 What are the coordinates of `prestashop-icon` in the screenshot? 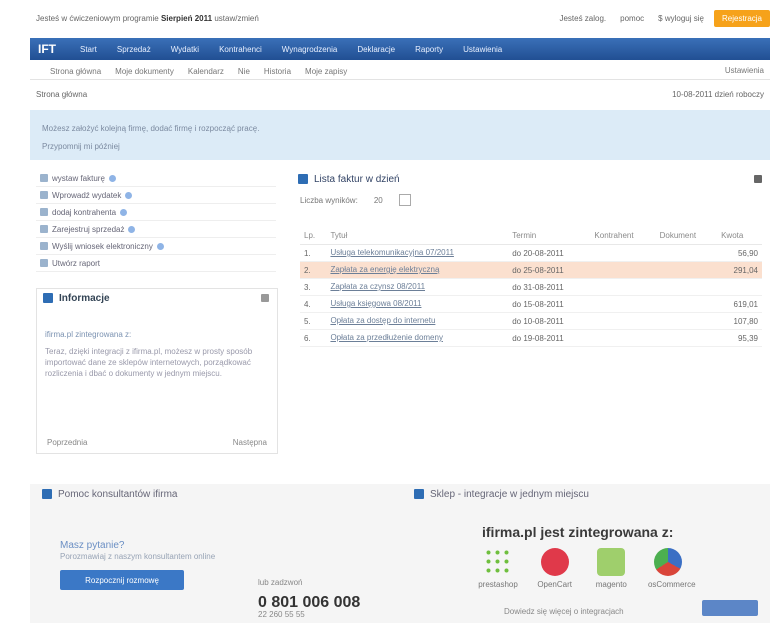 It's located at (498, 562).